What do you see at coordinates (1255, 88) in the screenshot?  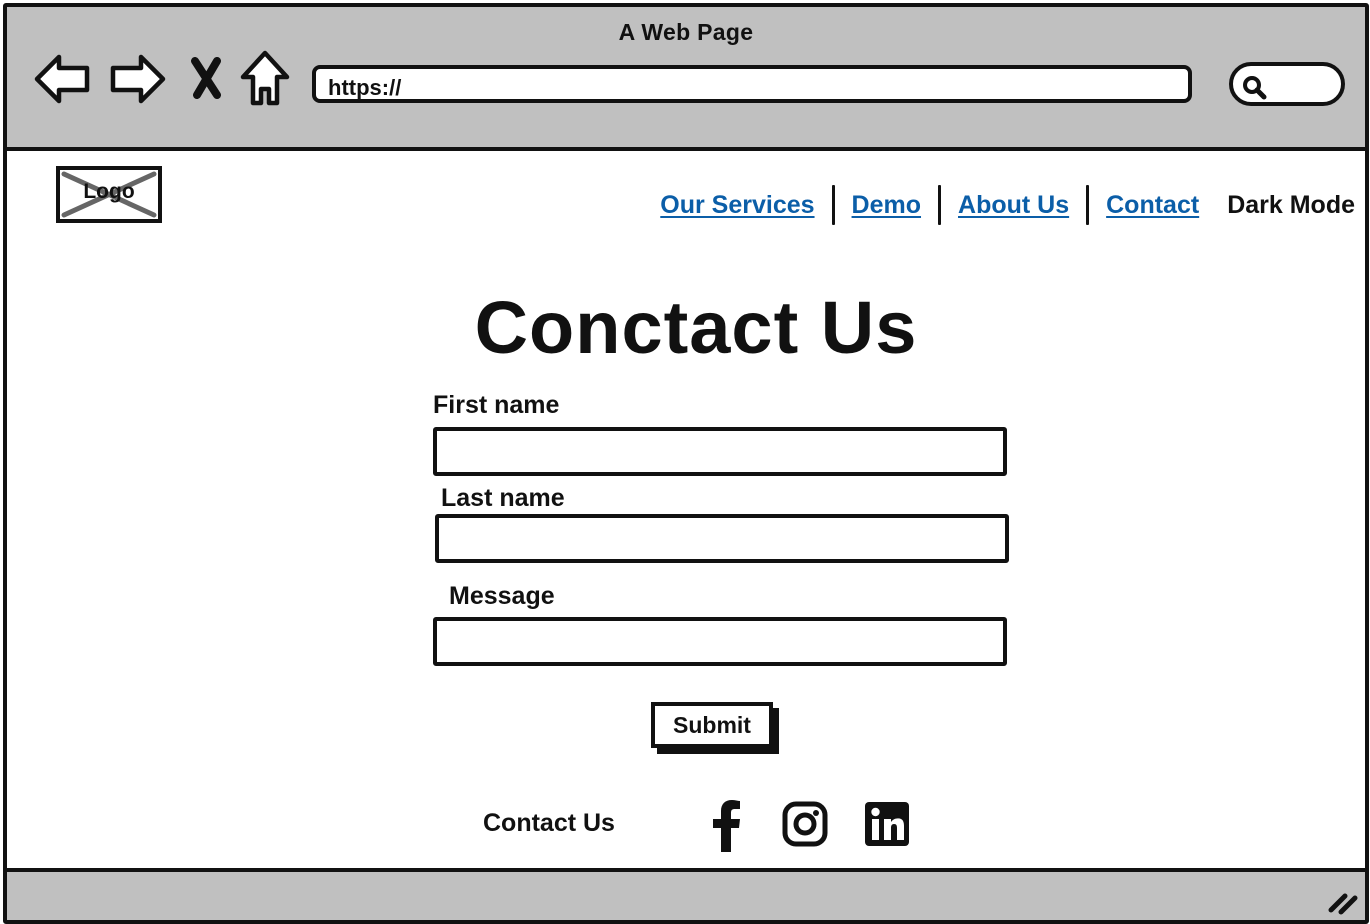 I see `search-icon` at bounding box center [1255, 88].